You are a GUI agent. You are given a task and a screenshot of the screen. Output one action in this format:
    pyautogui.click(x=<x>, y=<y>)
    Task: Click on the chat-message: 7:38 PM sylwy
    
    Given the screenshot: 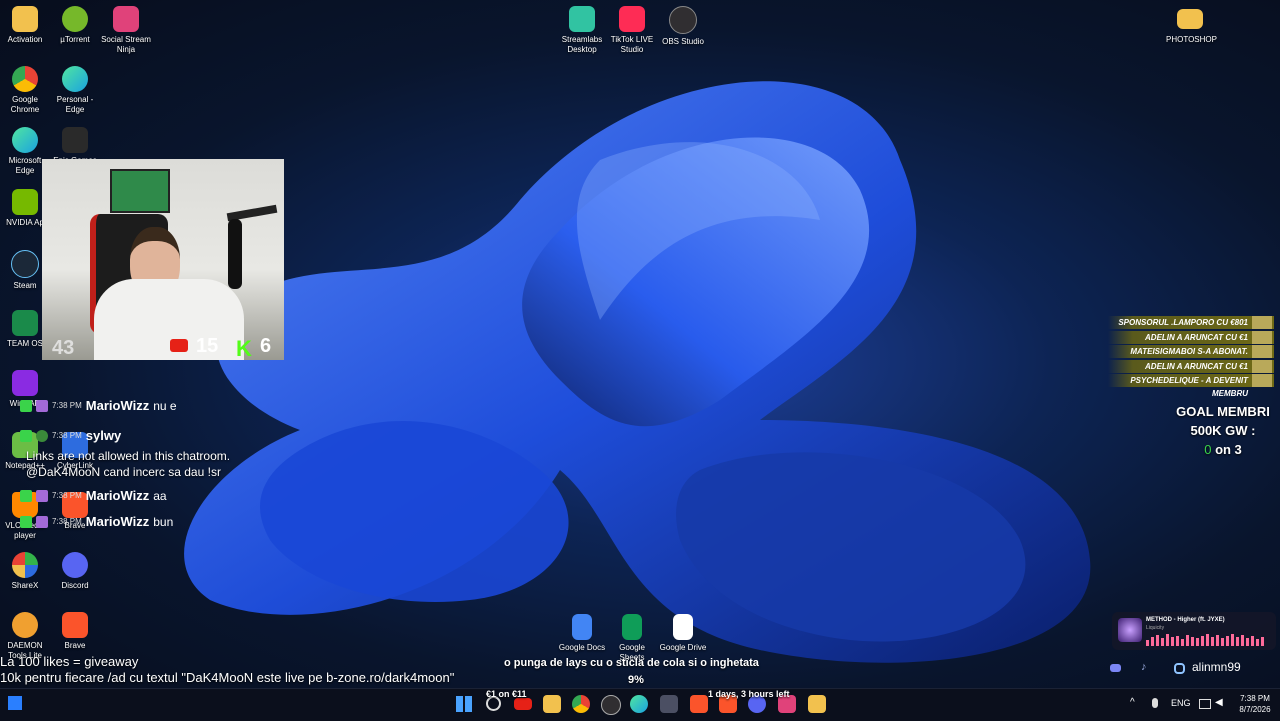 What is the action you would take?
    pyautogui.click(x=72, y=435)
    